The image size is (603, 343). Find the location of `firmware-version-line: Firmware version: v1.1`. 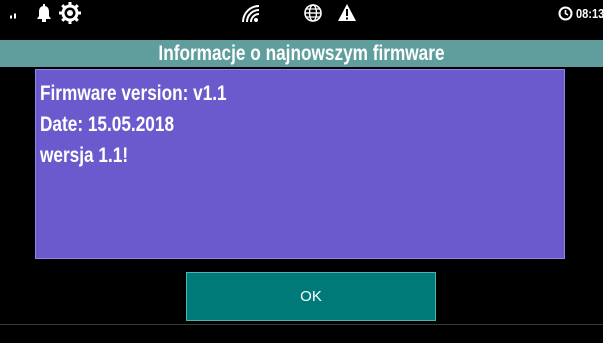

firmware-version-line: Firmware version: v1.1 is located at coordinates (133, 93).